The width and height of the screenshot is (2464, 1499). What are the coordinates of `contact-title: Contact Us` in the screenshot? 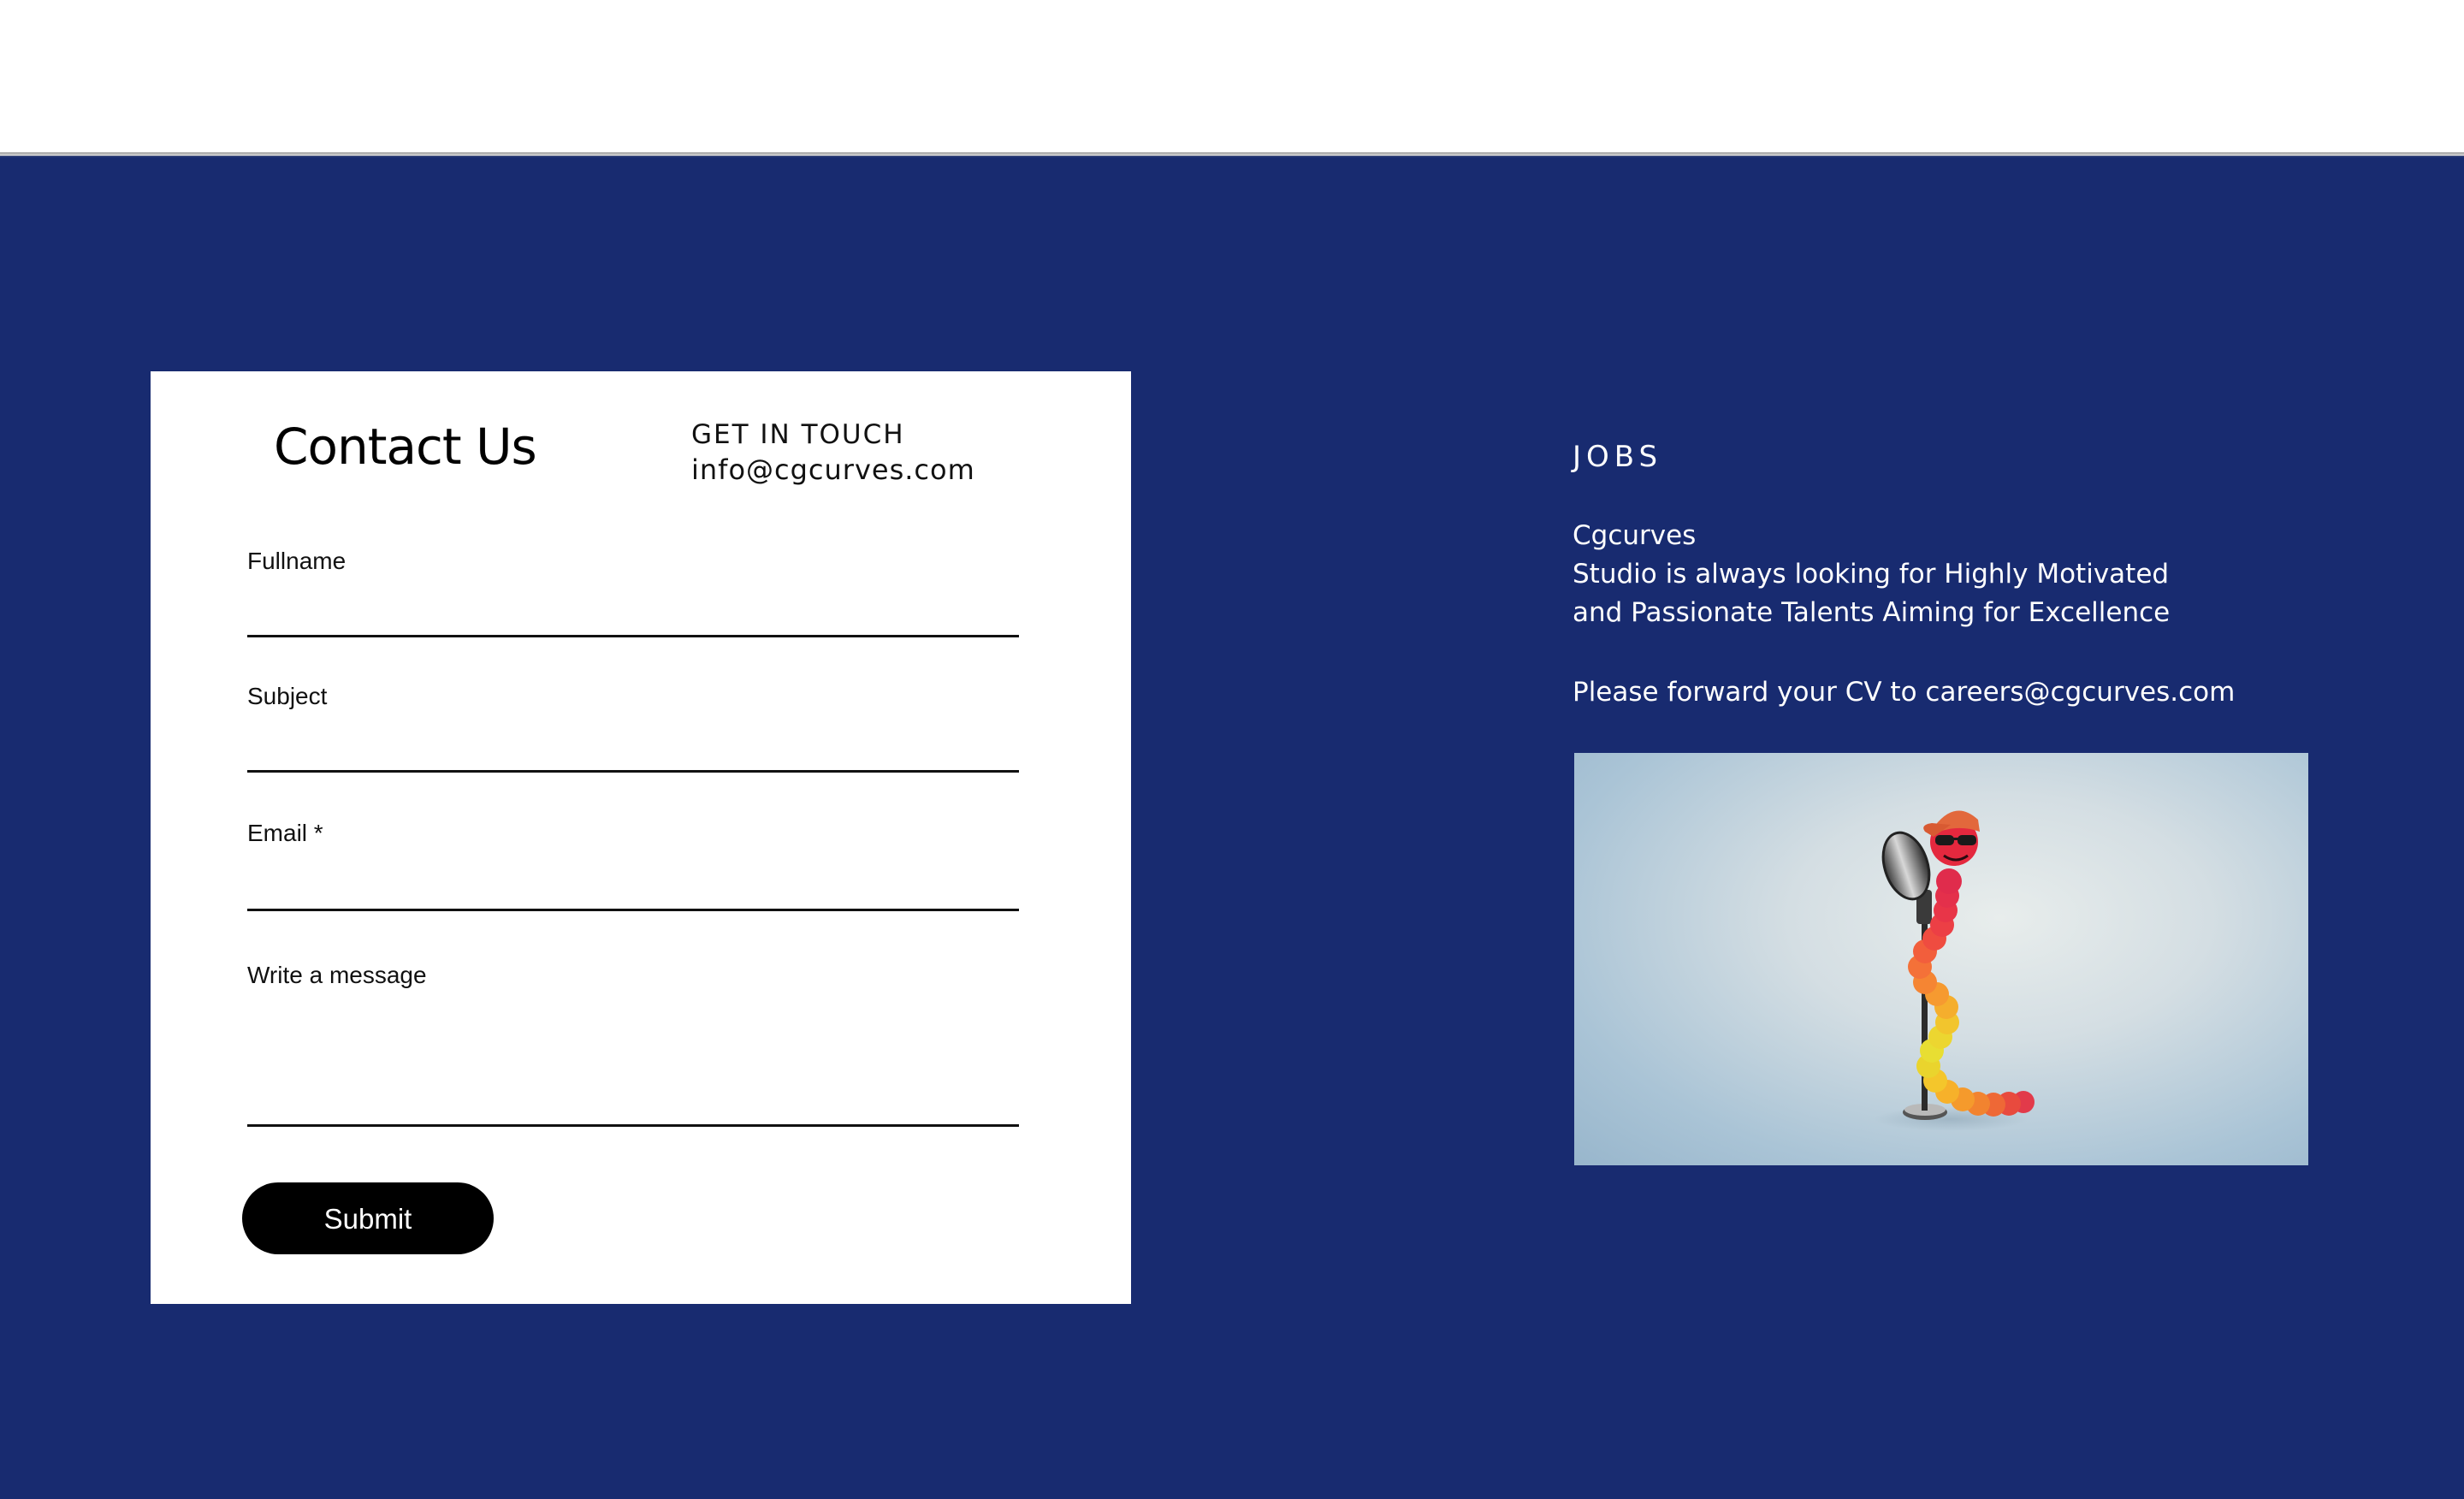 It's located at (405, 447).